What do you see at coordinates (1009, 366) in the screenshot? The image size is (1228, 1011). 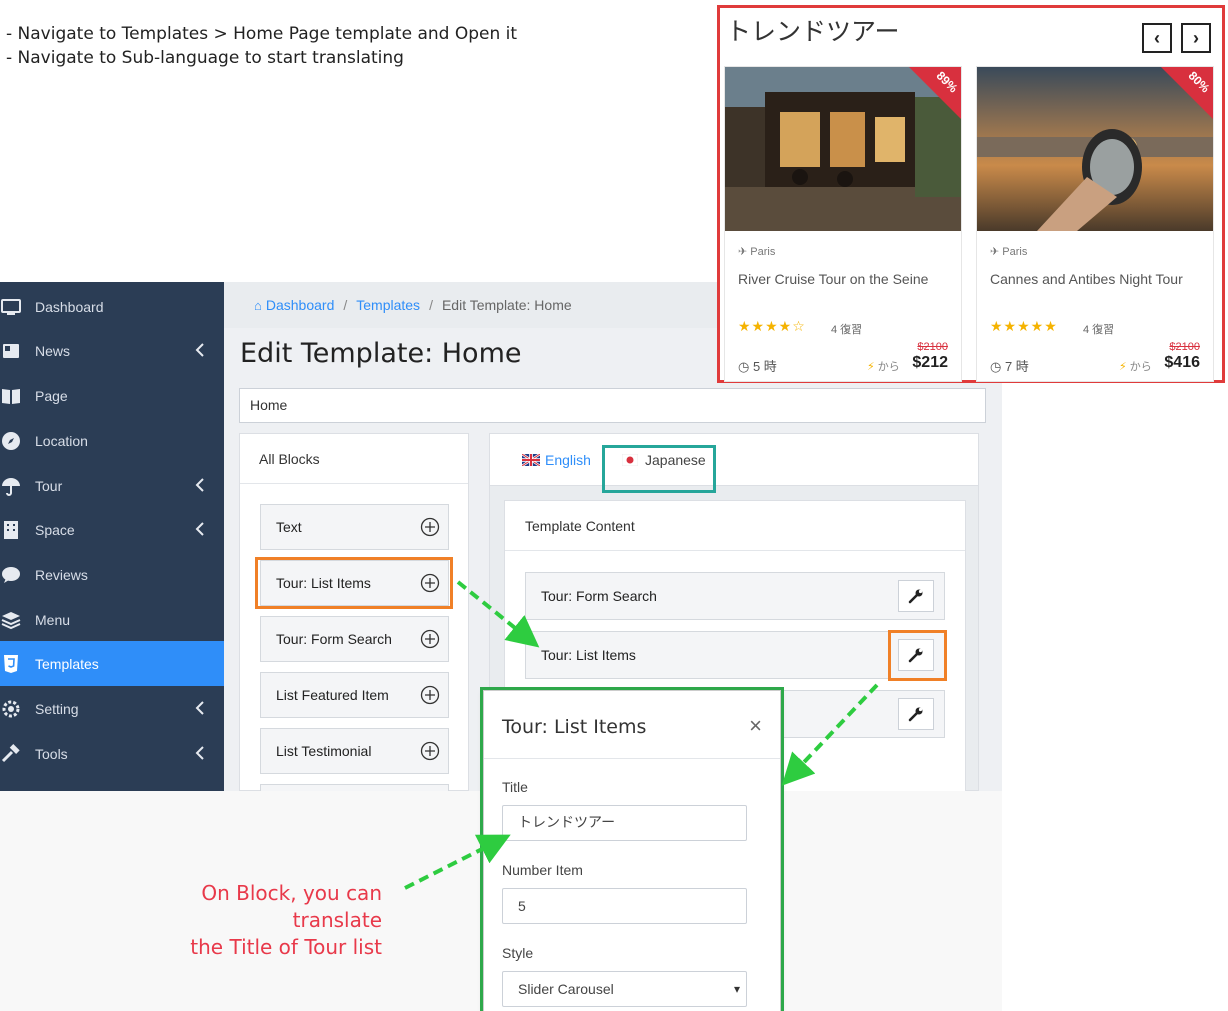 I see `tour-duration: ◷ 7 時` at bounding box center [1009, 366].